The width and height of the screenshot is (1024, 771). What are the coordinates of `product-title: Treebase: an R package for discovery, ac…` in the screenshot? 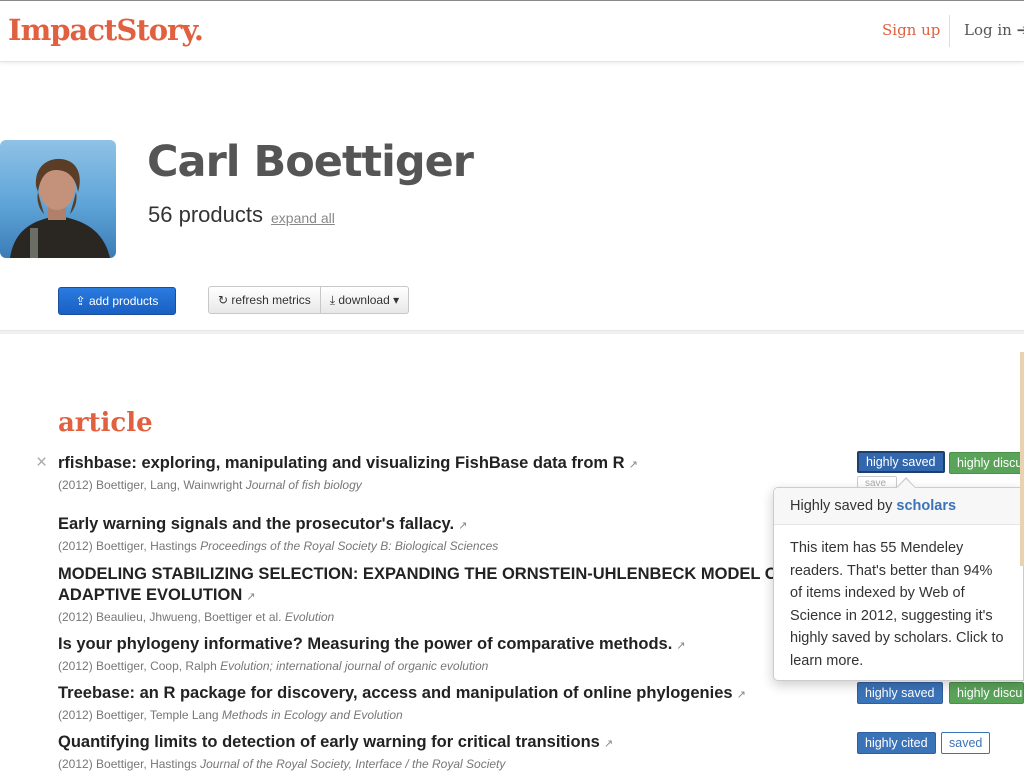 It's located at (458, 694).